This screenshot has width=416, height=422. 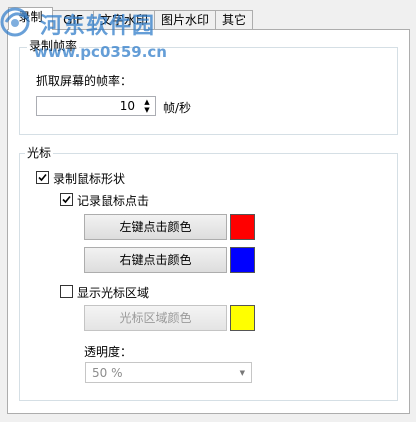 What do you see at coordinates (108, 352) in the screenshot?
I see `opacity-label: 透明度：` at bounding box center [108, 352].